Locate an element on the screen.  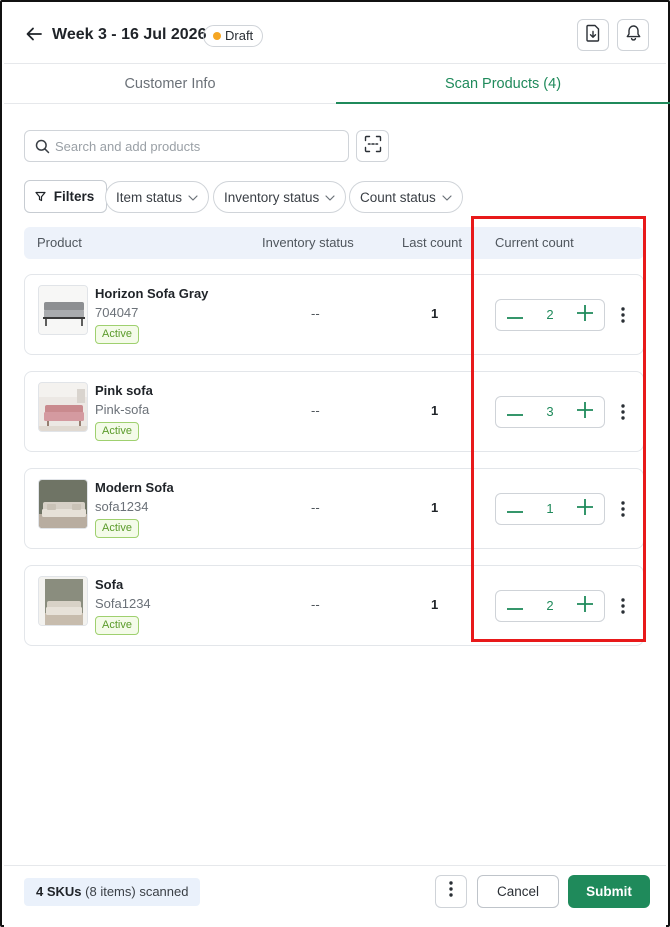
scan-barcode-button is located at coordinates (372, 146).